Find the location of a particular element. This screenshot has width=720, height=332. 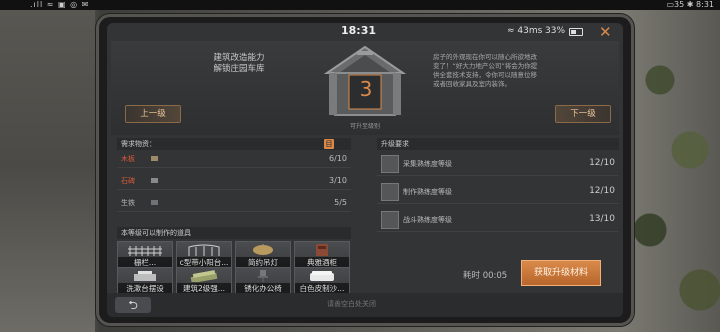

system-clock: ▭35 ✱ 8:31 is located at coordinates (690, 4).